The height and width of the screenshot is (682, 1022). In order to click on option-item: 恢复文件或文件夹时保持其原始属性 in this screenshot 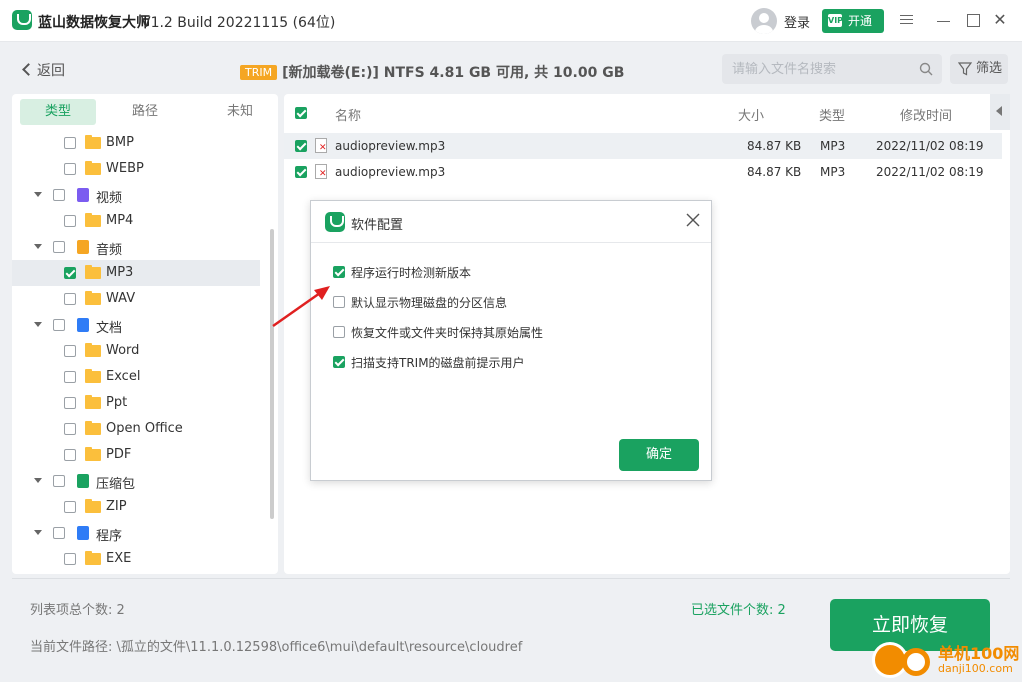, I will do `click(513, 332)`.